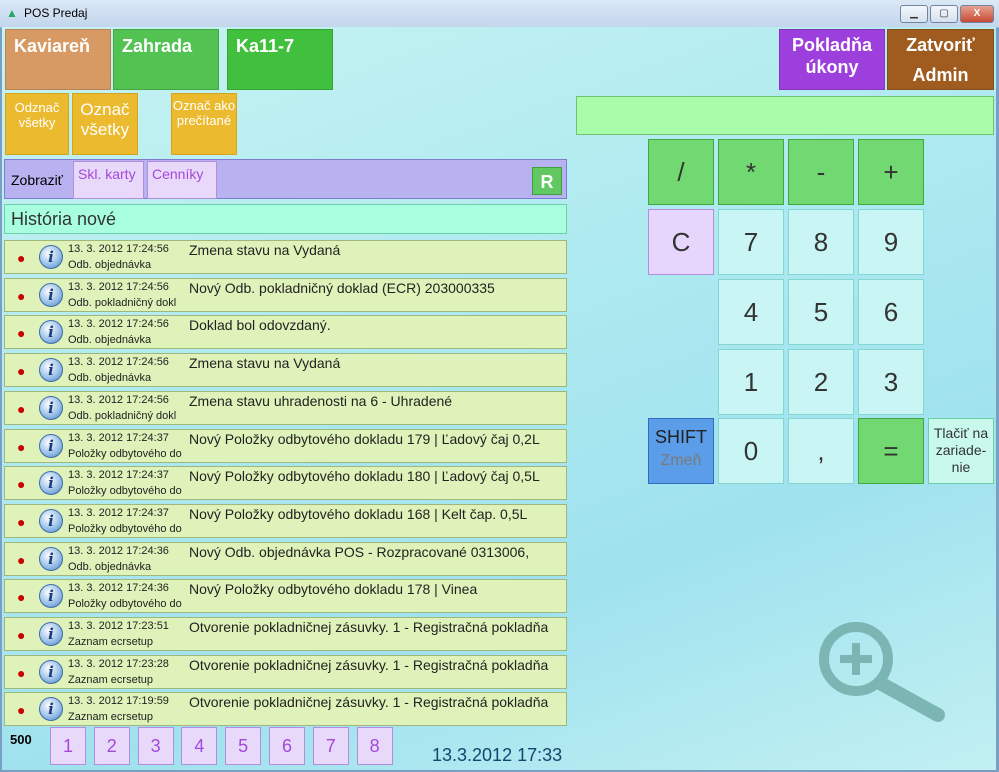  Describe the element at coordinates (118, 588) in the screenshot. I see `row-timestamp: 13. 3. 2012 17:24:36` at that location.